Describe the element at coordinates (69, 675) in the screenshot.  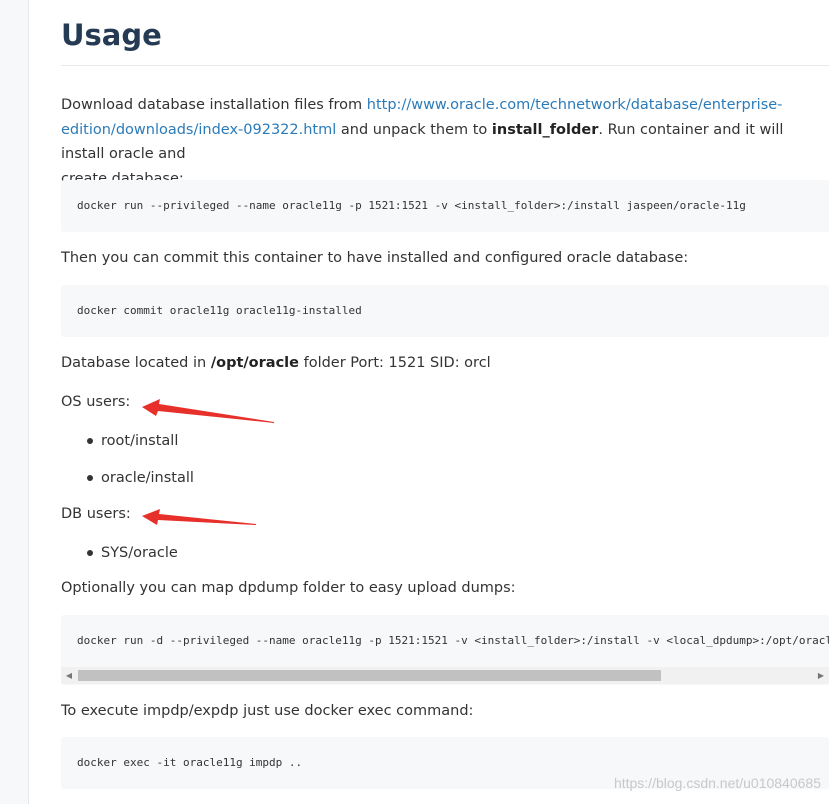
I see `triangle-left-icon: ◀` at that location.